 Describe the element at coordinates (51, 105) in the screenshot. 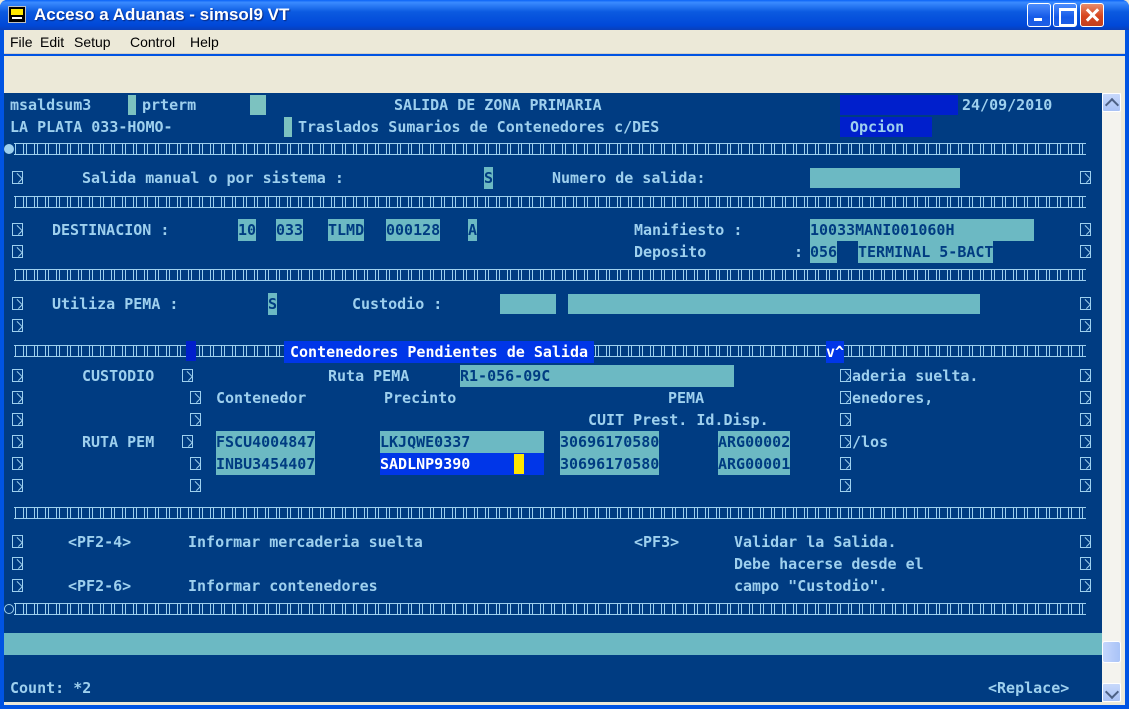

I see `program-name: msaldsum3` at that location.